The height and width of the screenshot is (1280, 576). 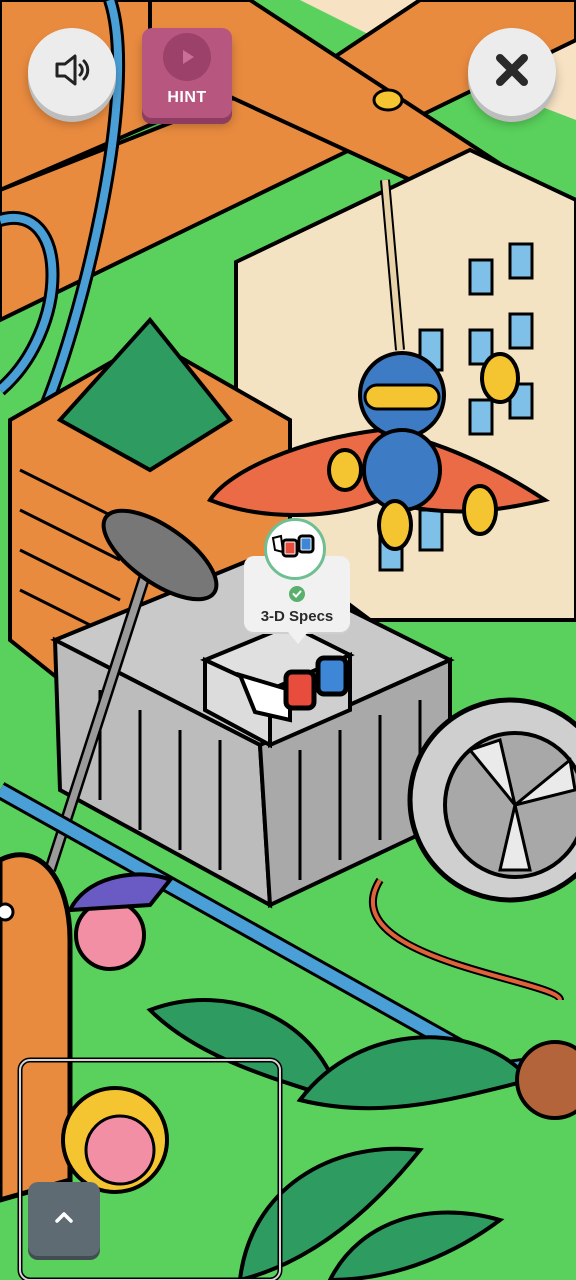 I want to click on hint-label: HINT, so click(x=187, y=97).